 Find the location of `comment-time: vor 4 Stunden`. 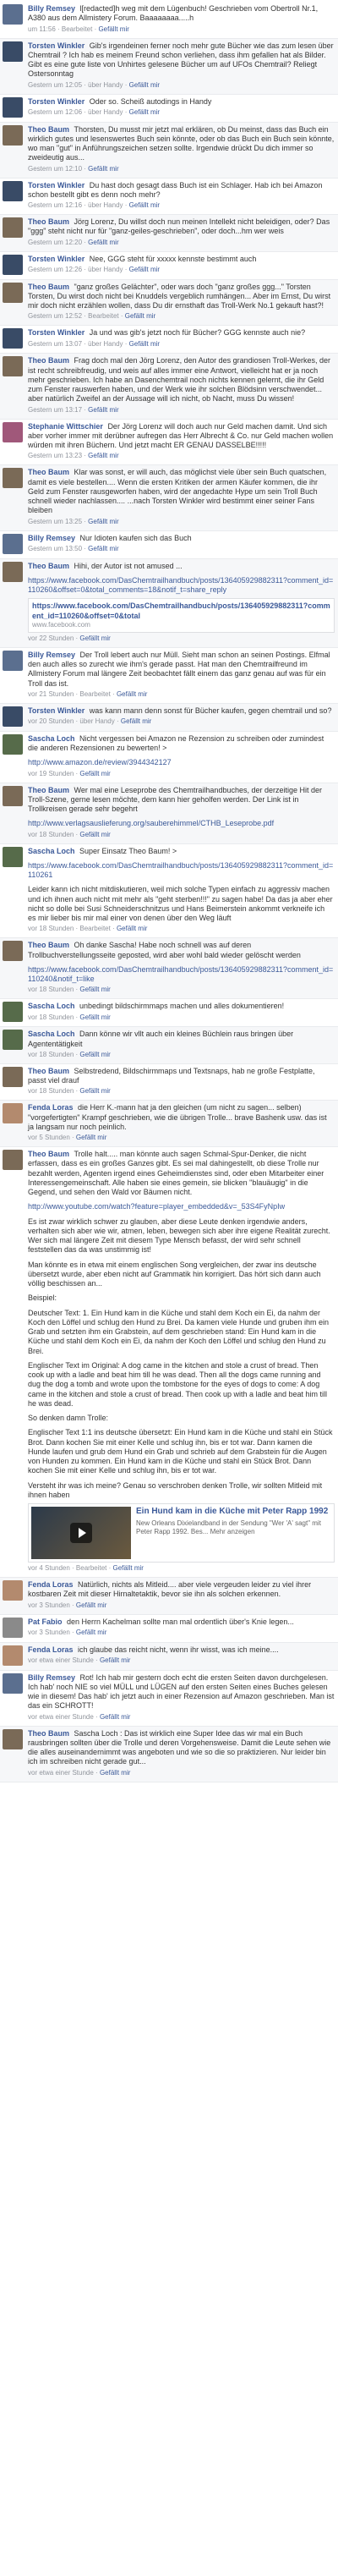

comment-time: vor 4 Stunden is located at coordinates (49, 1568).